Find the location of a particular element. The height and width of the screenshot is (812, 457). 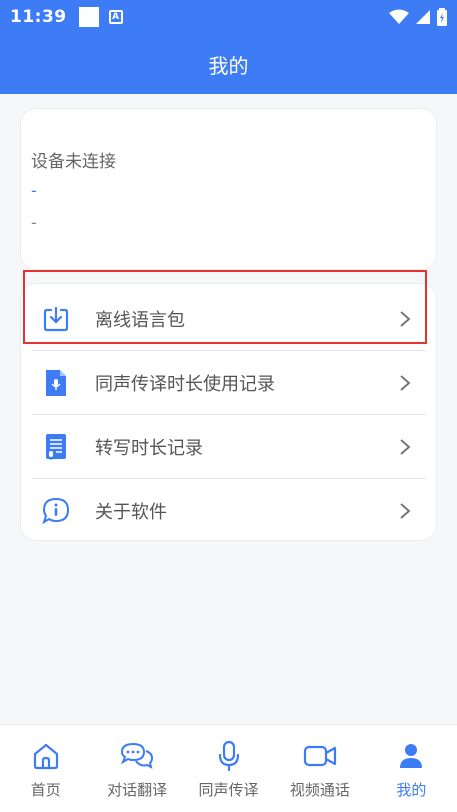

chat-icon is located at coordinates (137, 756).